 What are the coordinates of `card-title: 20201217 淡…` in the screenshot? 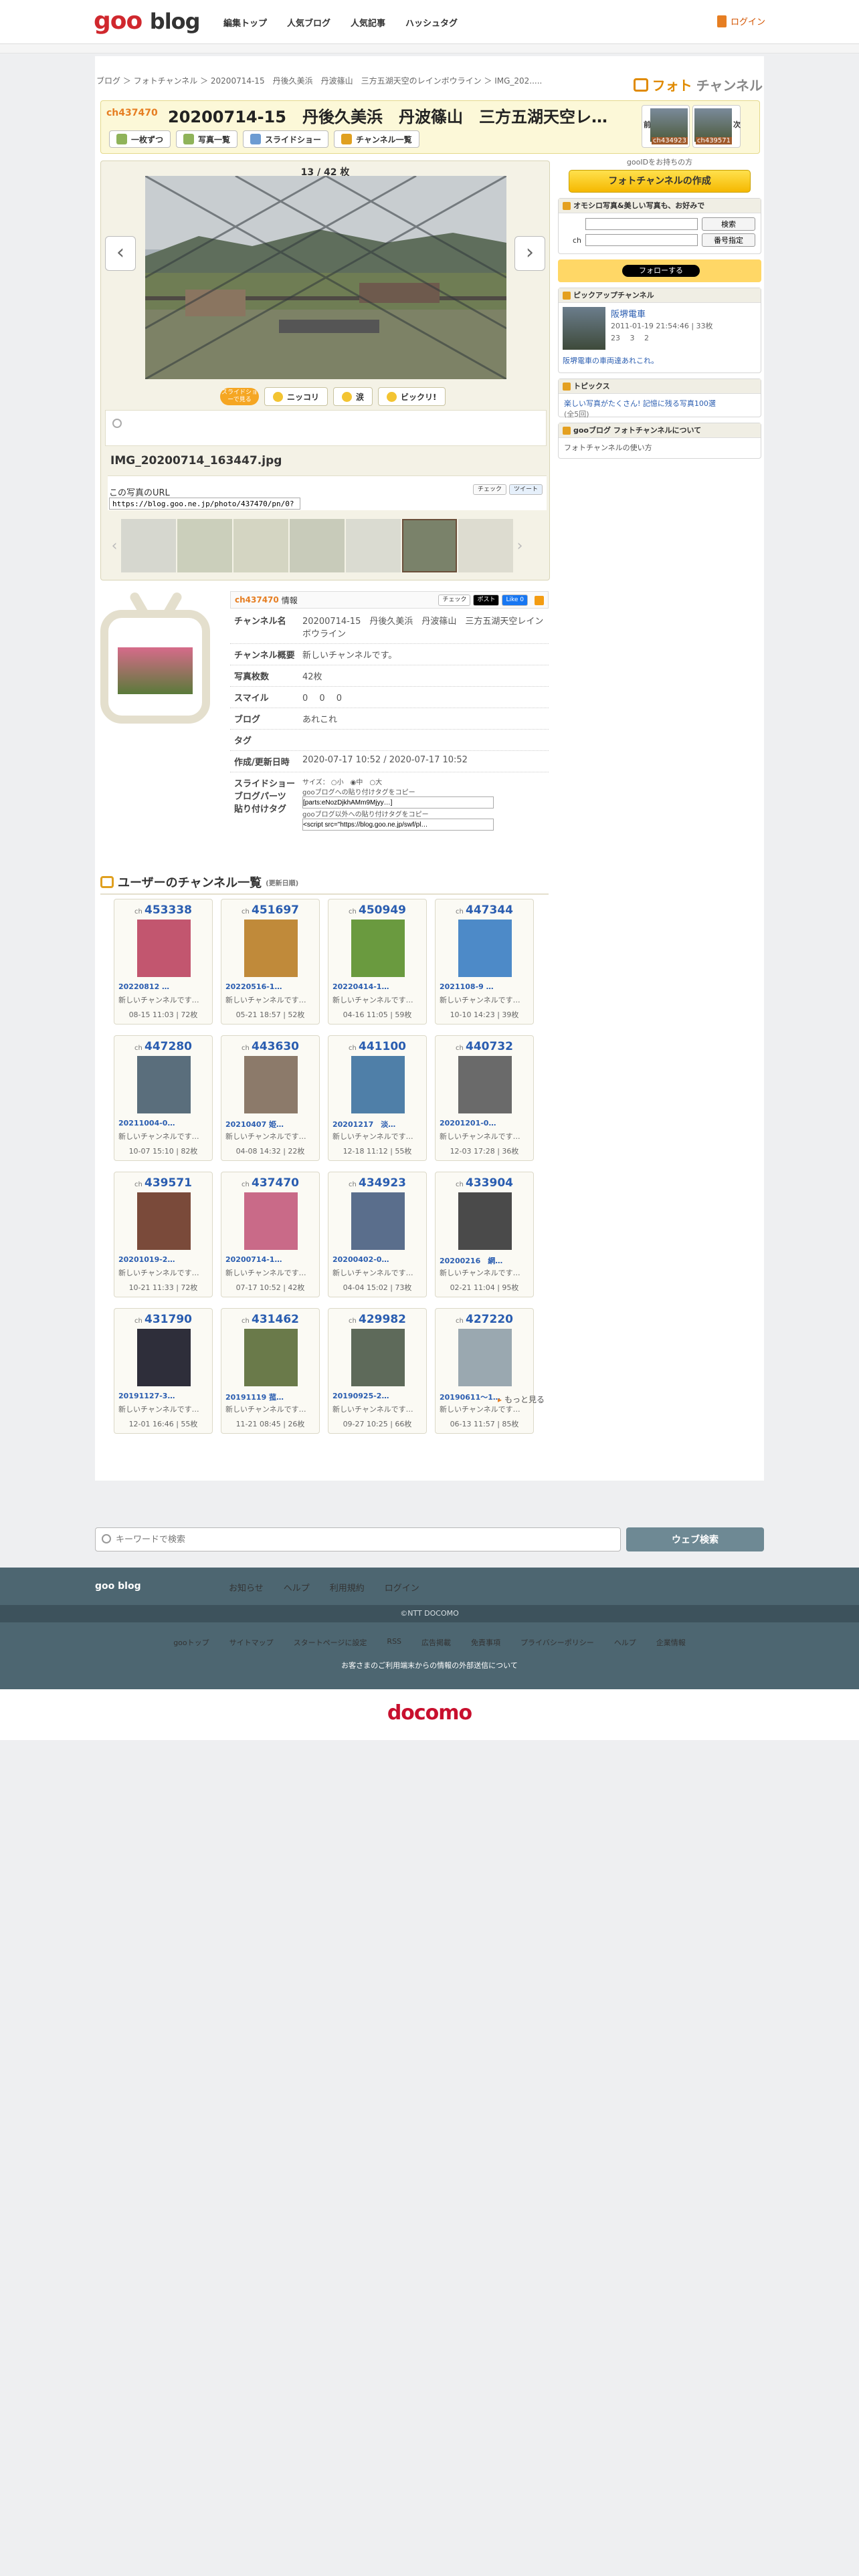 It's located at (378, 1124).